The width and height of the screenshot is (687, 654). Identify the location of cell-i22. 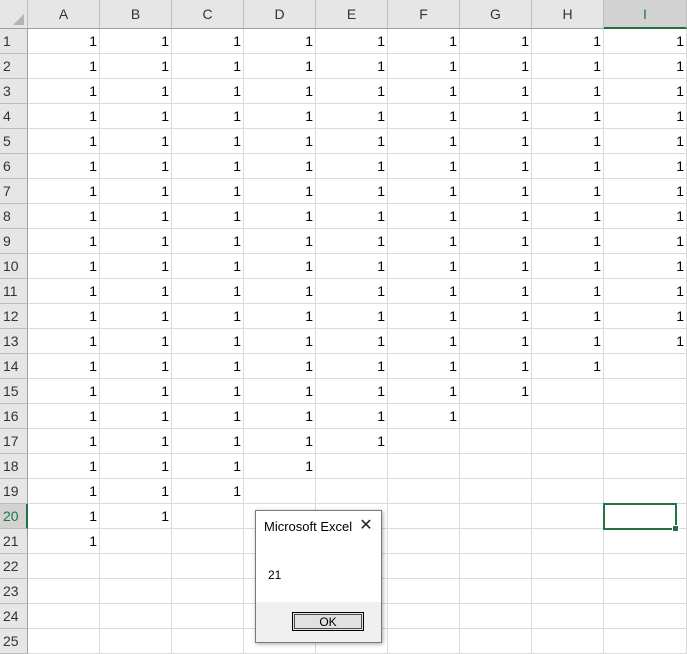
(645, 566).